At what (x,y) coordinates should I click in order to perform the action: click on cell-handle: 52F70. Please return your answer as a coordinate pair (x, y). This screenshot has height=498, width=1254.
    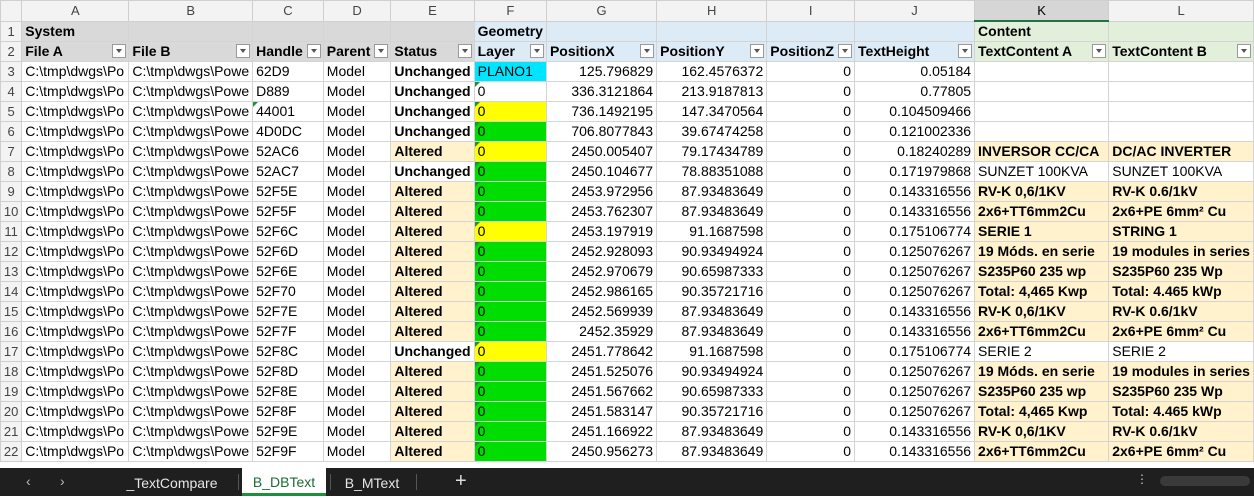
    Looking at the image, I should click on (288, 291).